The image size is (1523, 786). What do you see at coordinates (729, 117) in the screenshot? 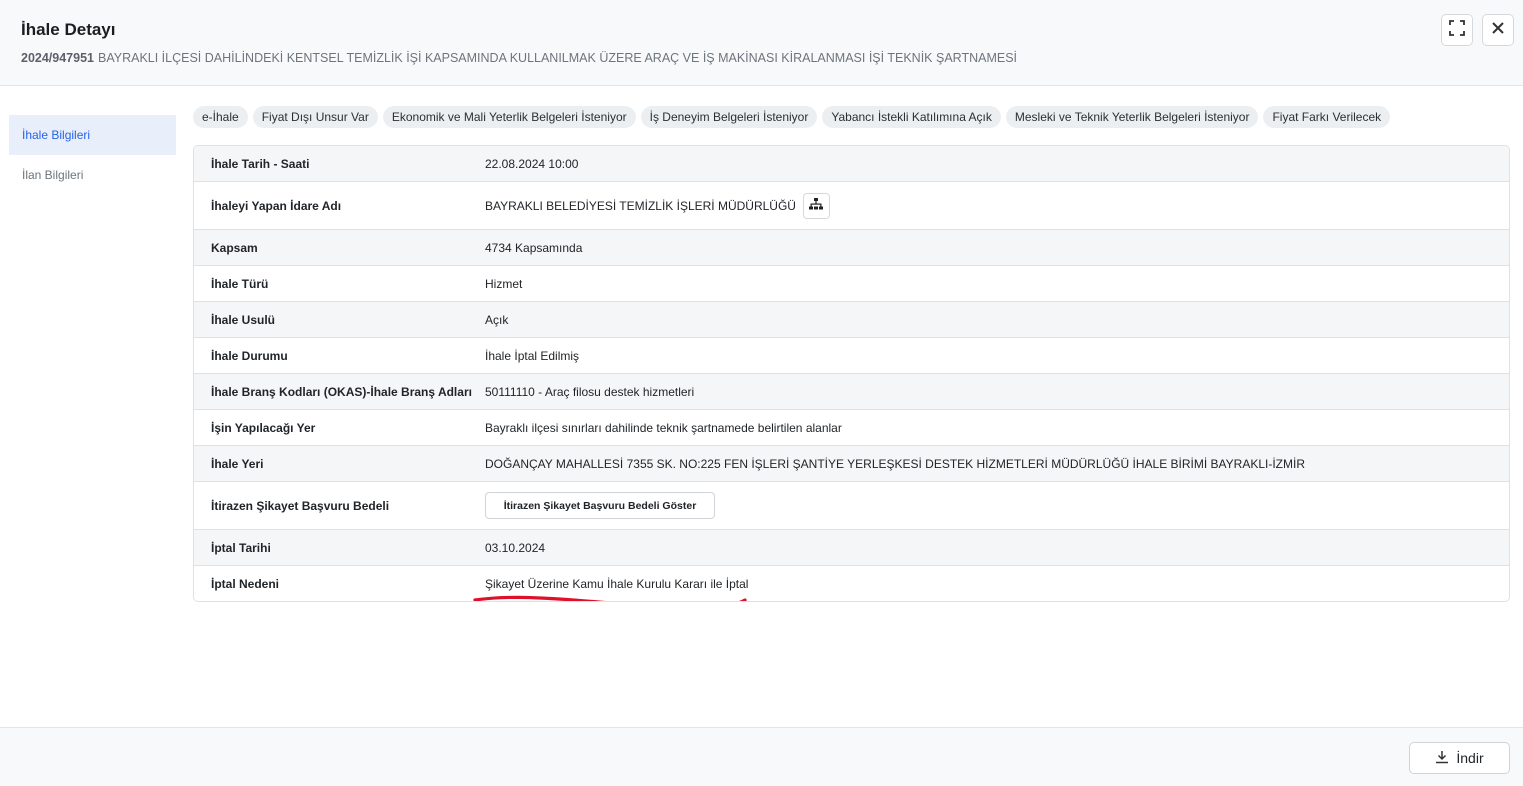
I see `badge: İş Deneyim Belgeleri İsteniyor` at bounding box center [729, 117].